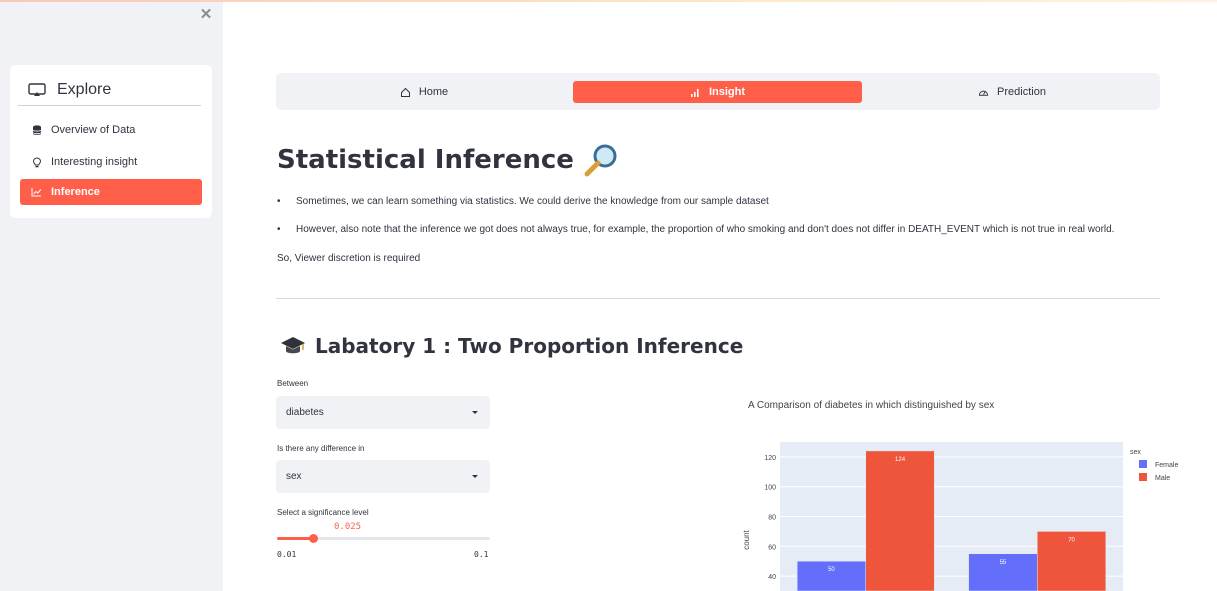 The image size is (1217, 591). I want to click on significance-label: Select a significance level, so click(323, 512).